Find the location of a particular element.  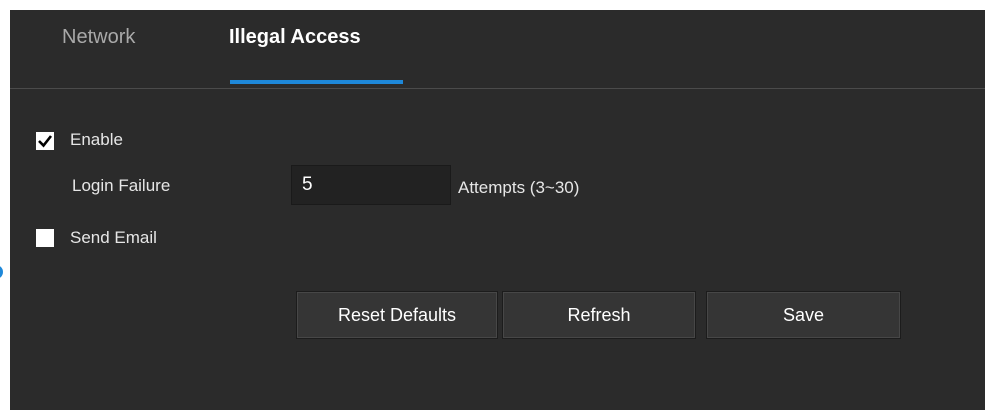

enable-checkbox is located at coordinates (45, 141).